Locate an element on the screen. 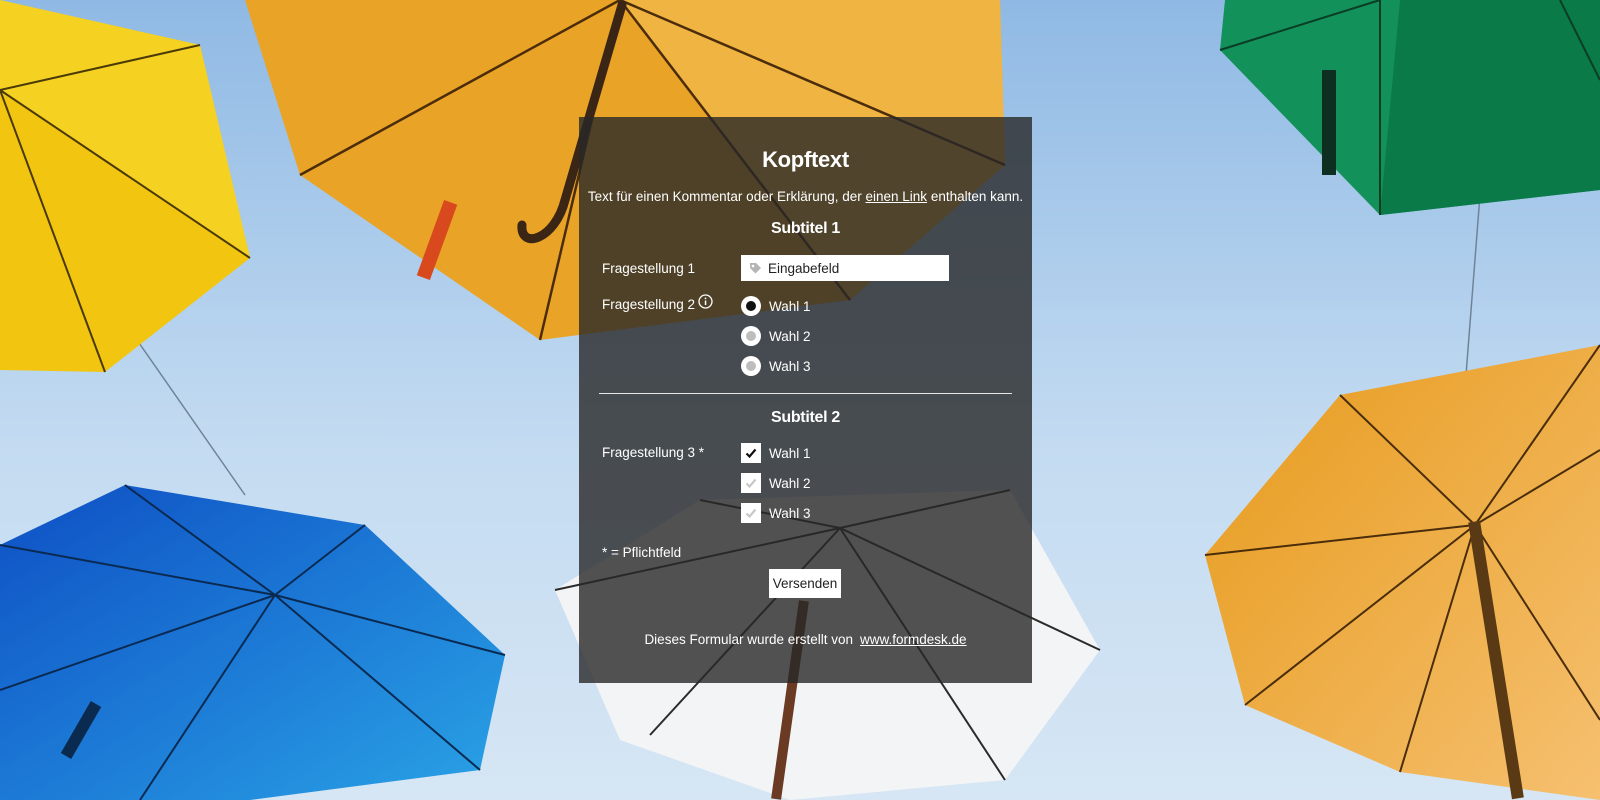 This screenshot has height=800, width=1600. question-2-option-2: Wahl 2 is located at coordinates (776, 336).